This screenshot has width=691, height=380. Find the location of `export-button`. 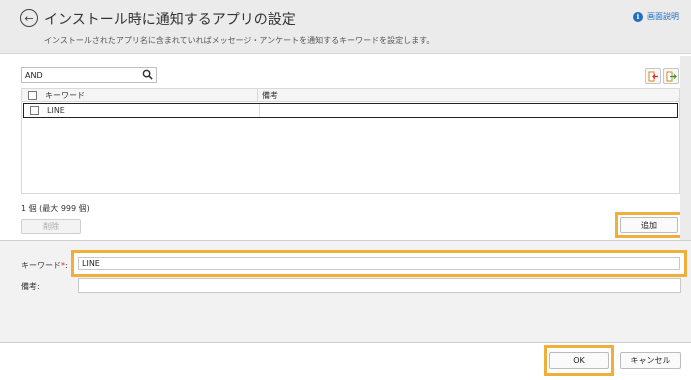

export-button is located at coordinates (671, 76).